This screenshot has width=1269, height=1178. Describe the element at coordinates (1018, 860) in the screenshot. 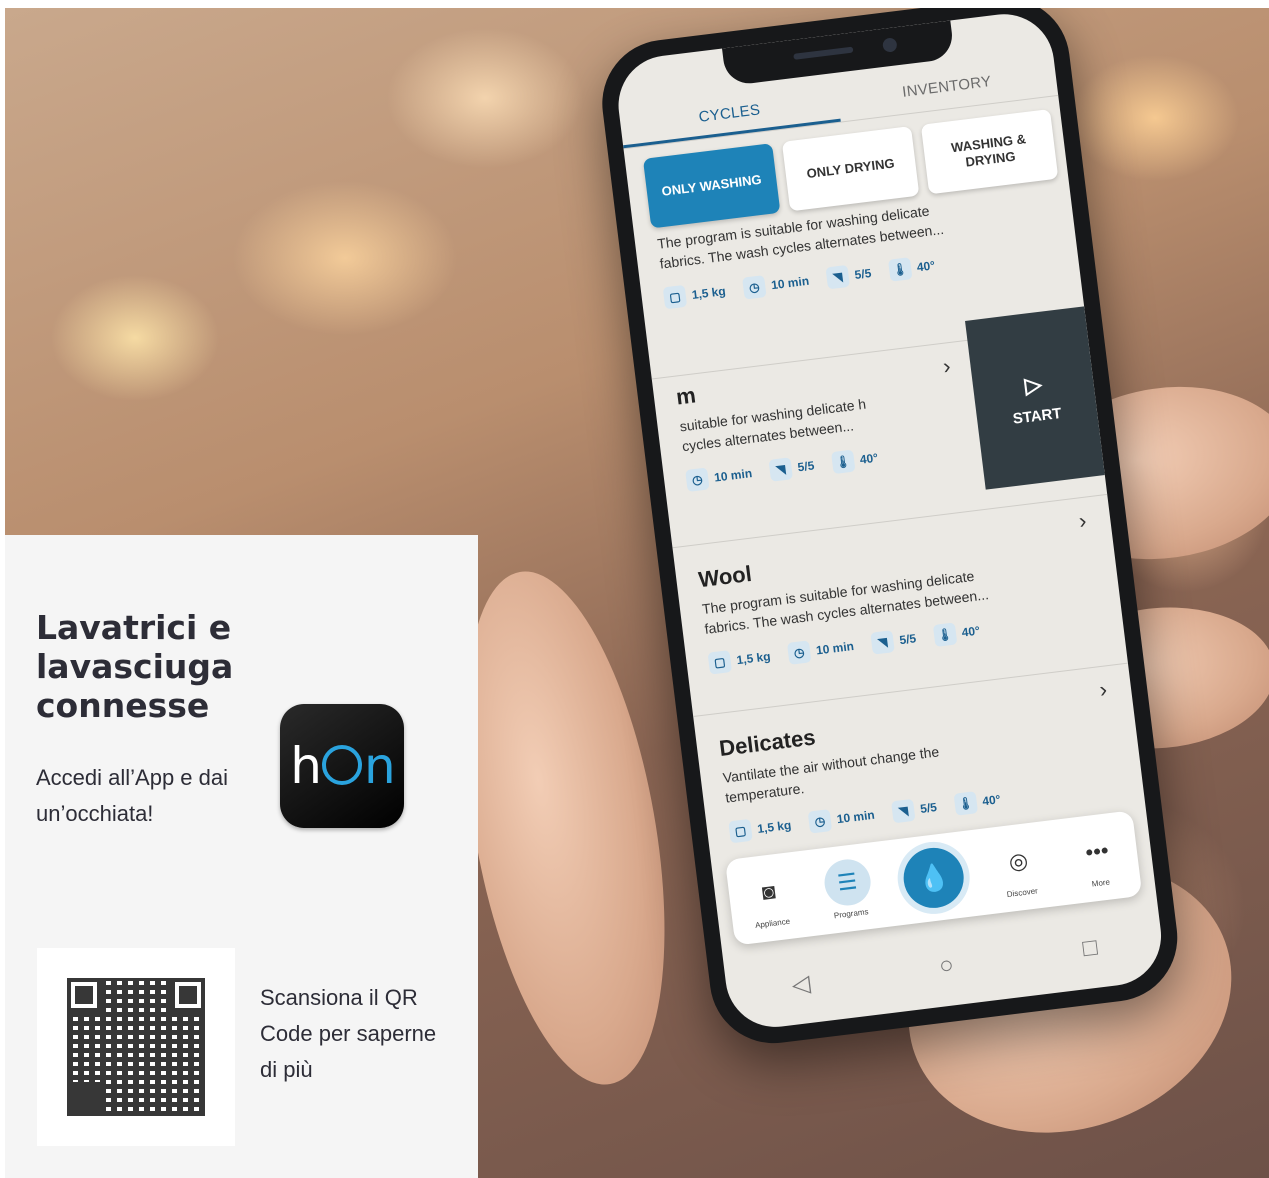

I see `compass-icon: ◎` at that location.